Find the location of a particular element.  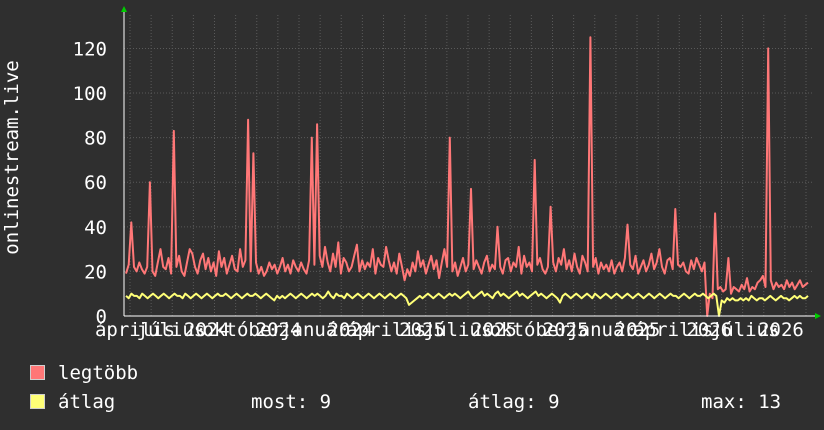

legend-swatch-max is located at coordinates (37, 372).